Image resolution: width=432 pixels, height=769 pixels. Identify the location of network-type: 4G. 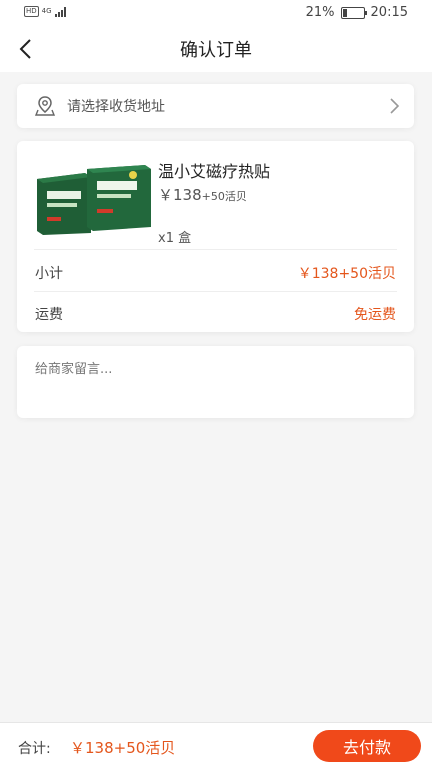
(46, 11).